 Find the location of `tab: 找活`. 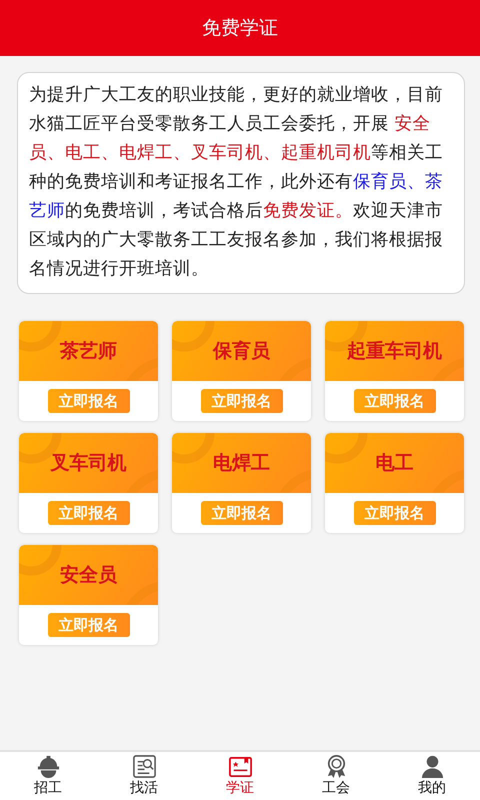

tab: 找活 is located at coordinates (144, 776).